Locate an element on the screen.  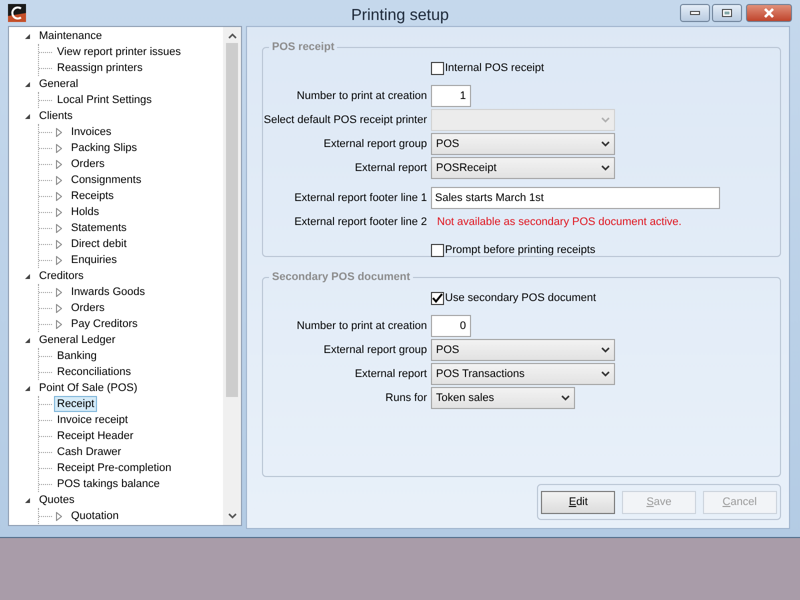
minimize-button is located at coordinates (695, 13).